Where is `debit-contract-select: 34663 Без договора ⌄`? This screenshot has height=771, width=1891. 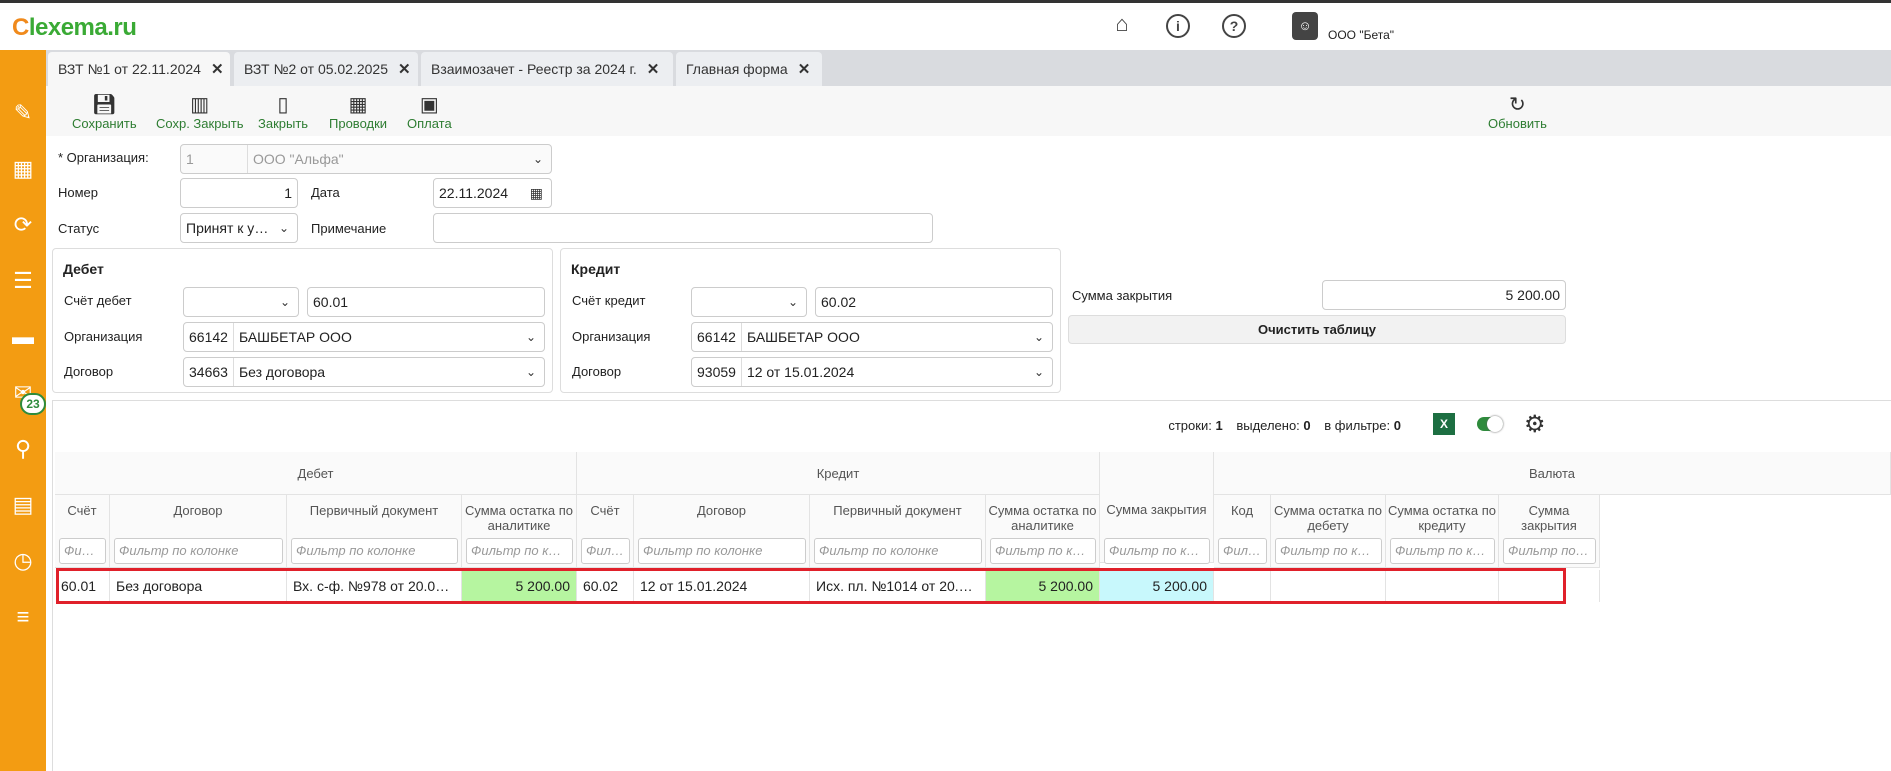
debit-contract-select: 34663 Без договора ⌄ is located at coordinates (364, 372).